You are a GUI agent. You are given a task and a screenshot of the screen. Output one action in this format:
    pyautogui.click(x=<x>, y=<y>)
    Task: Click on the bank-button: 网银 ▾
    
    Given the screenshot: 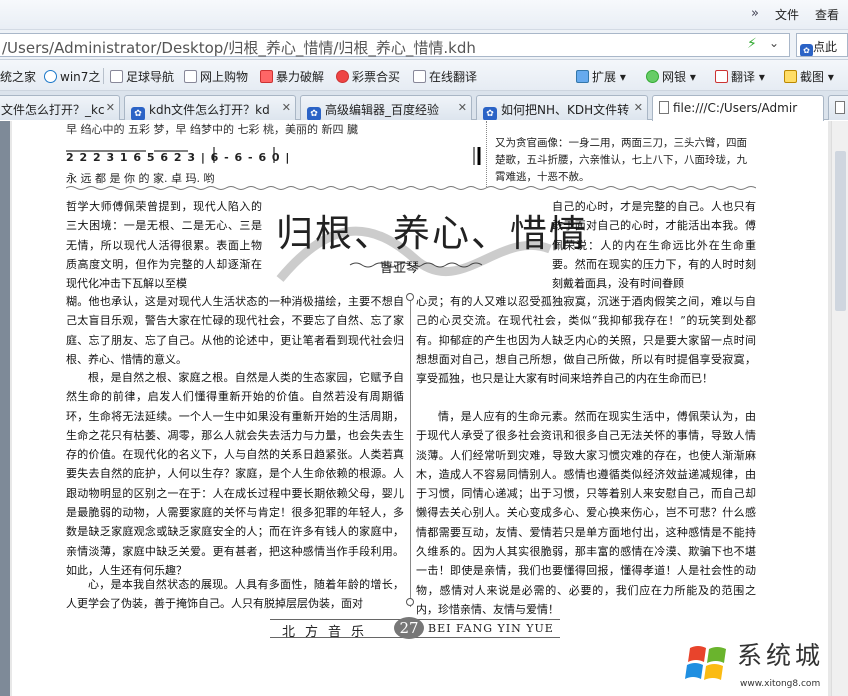 What is the action you would take?
    pyautogui.click(x=671, y=76)
    